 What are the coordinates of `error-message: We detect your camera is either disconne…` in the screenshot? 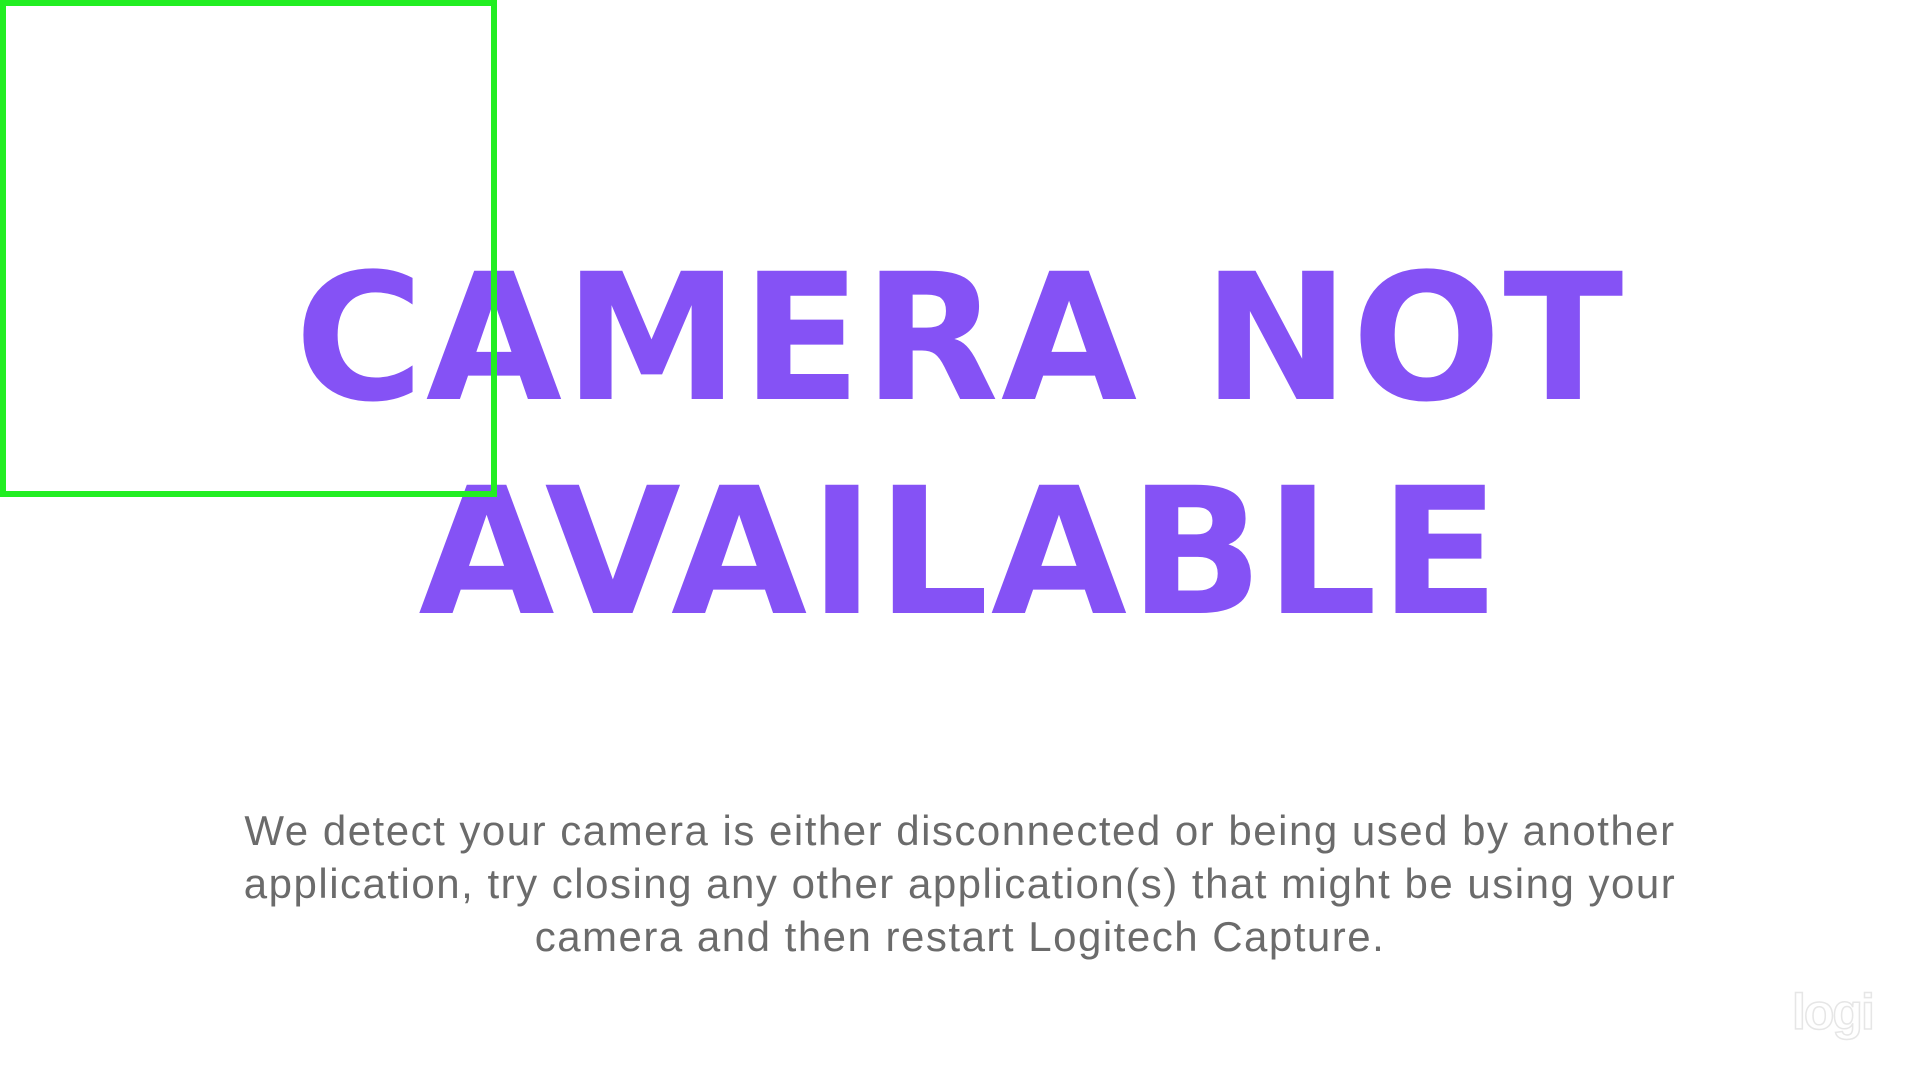 It's located at (960, 883).